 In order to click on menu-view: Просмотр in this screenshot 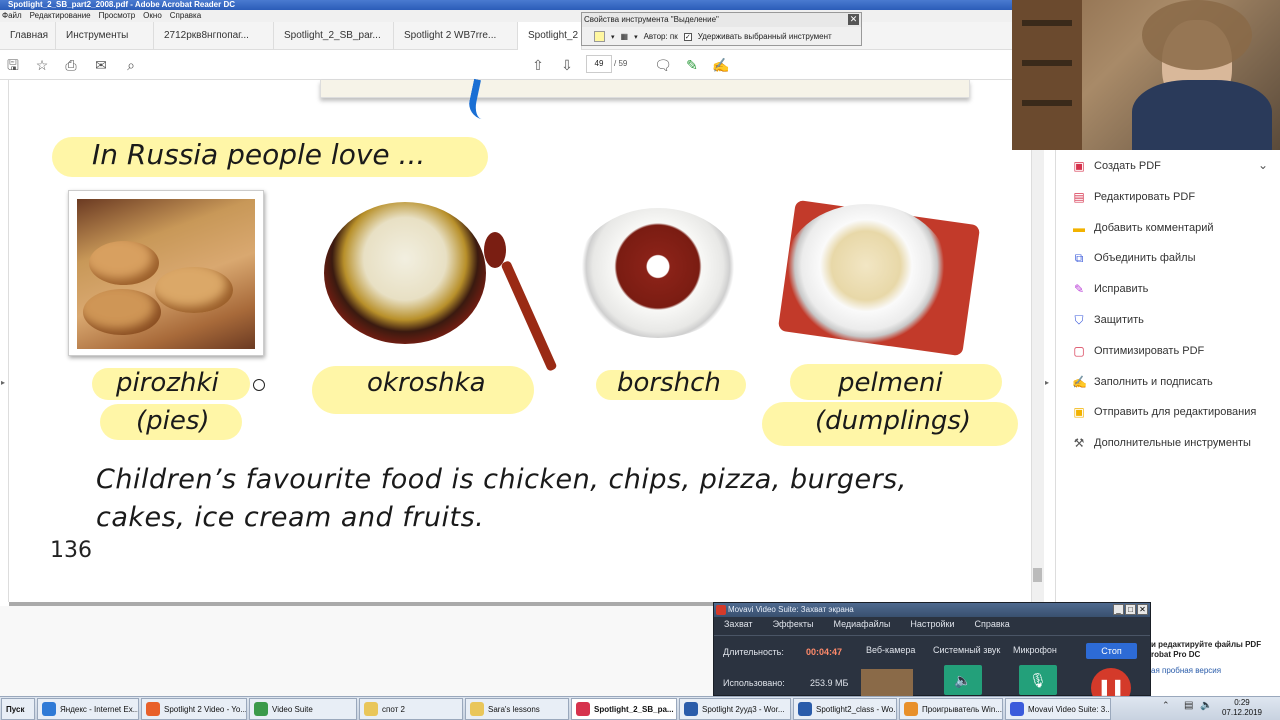, I will do `click(117, 16)`.